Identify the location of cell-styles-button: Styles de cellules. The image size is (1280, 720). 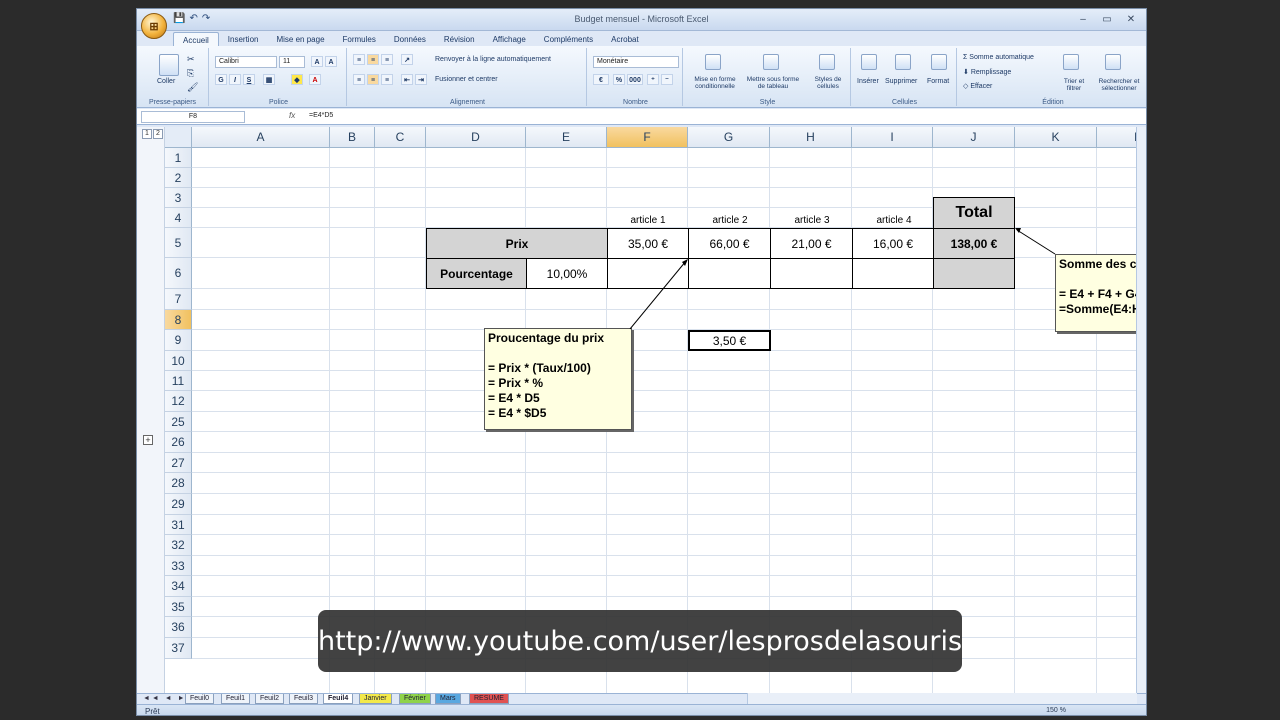
(828, 83).